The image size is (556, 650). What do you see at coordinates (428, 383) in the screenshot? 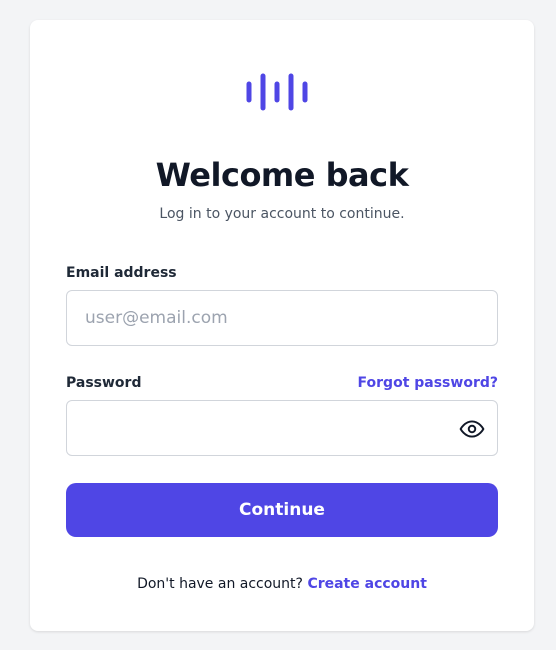
I see `forgot-password-link: Forgot password?` at bounding box center [428, 383].